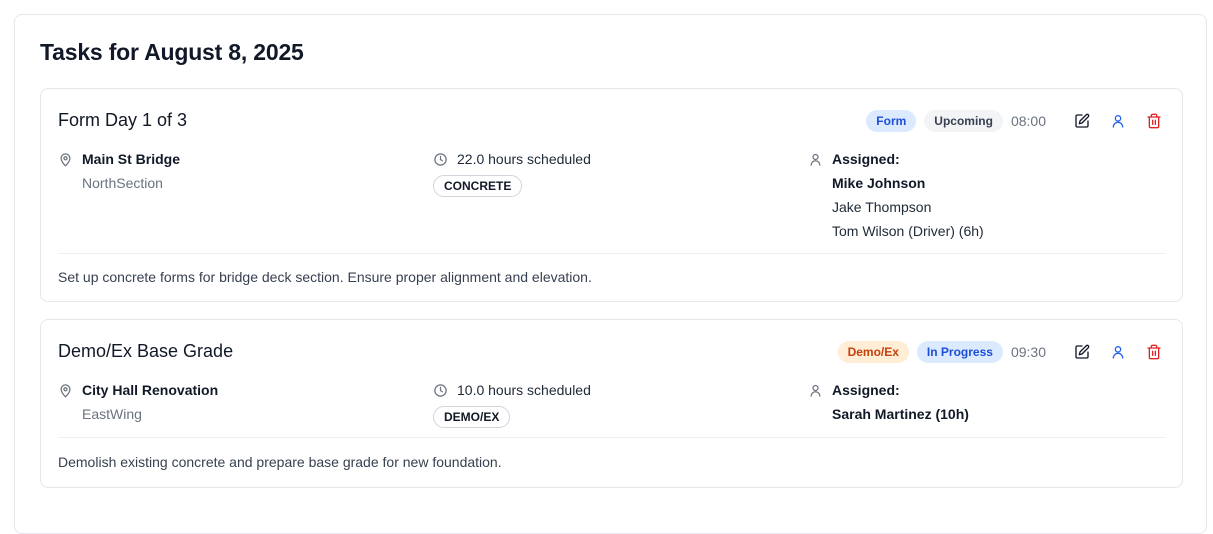  I want to click on hours-scheduled: 22.0 hours scheduled, so click(524, 159).